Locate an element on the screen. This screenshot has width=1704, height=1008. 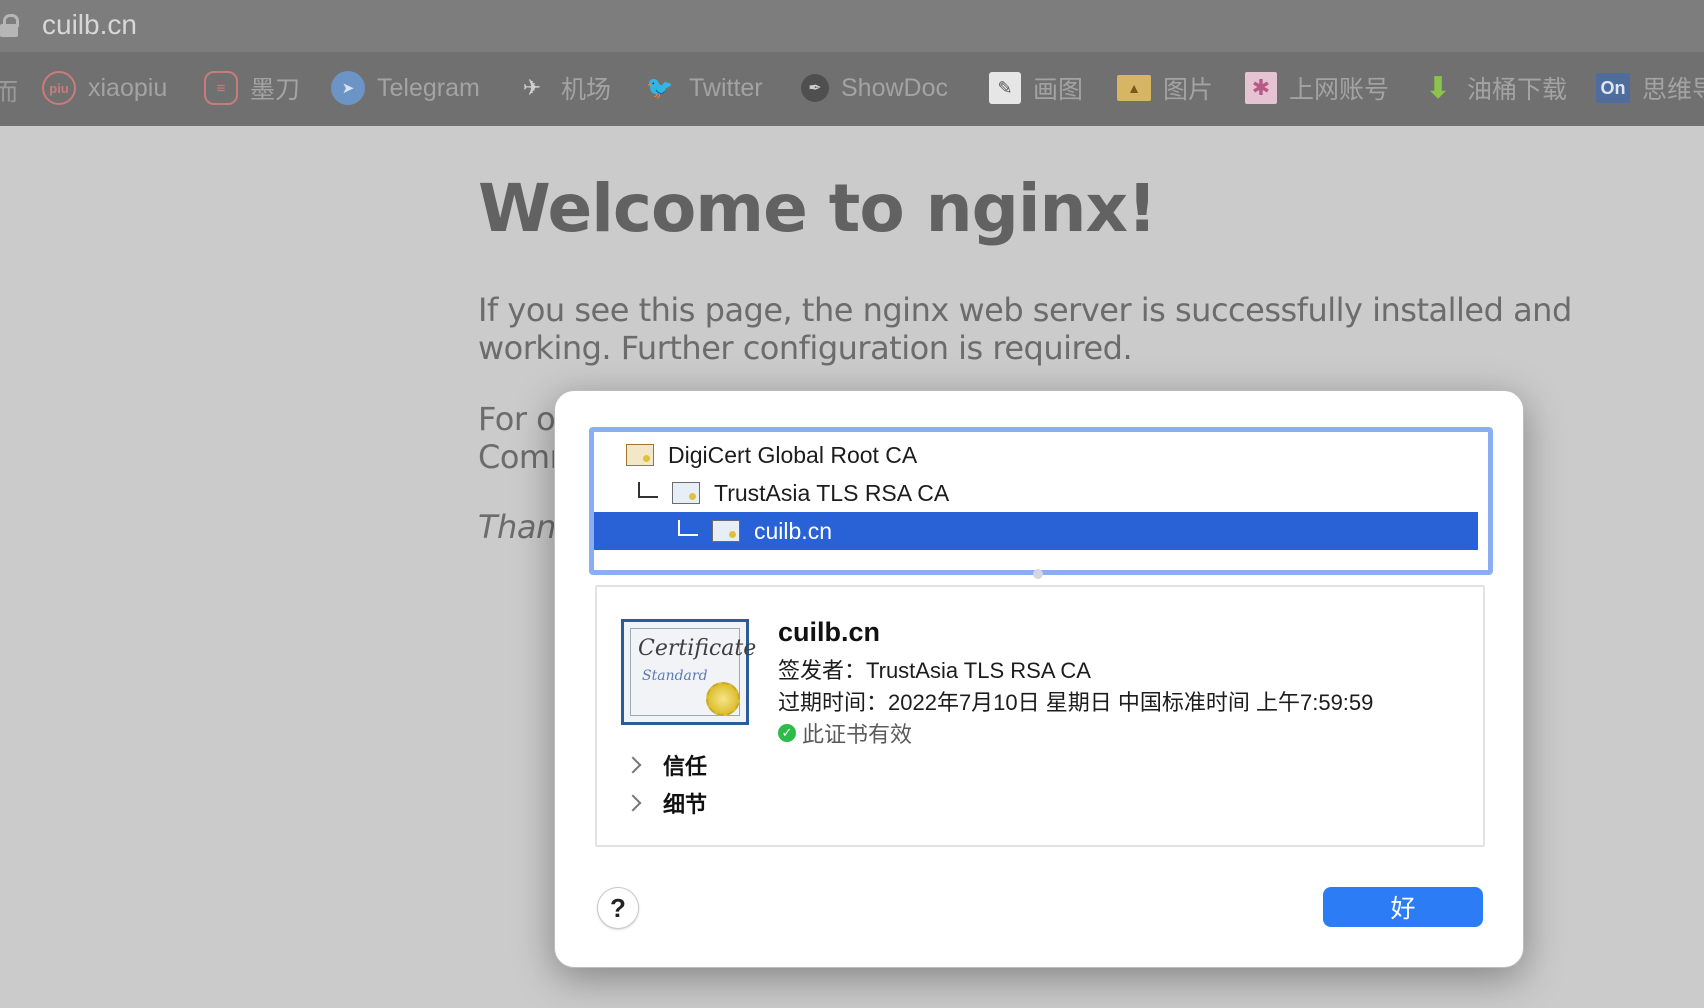
airport-icon: ✈ is located at coordinates (532, 87).